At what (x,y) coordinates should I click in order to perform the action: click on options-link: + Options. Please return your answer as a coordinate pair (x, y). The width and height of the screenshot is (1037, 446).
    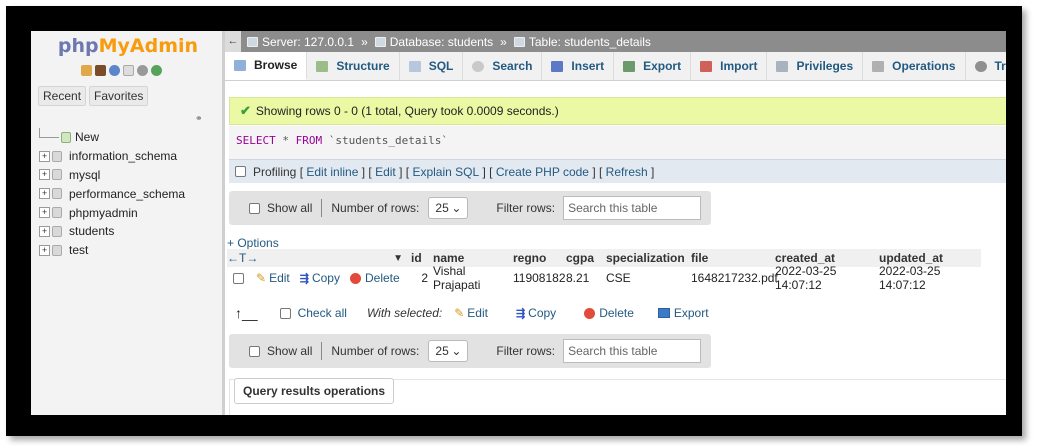
    Looking at the image, I should click on (253, 243).